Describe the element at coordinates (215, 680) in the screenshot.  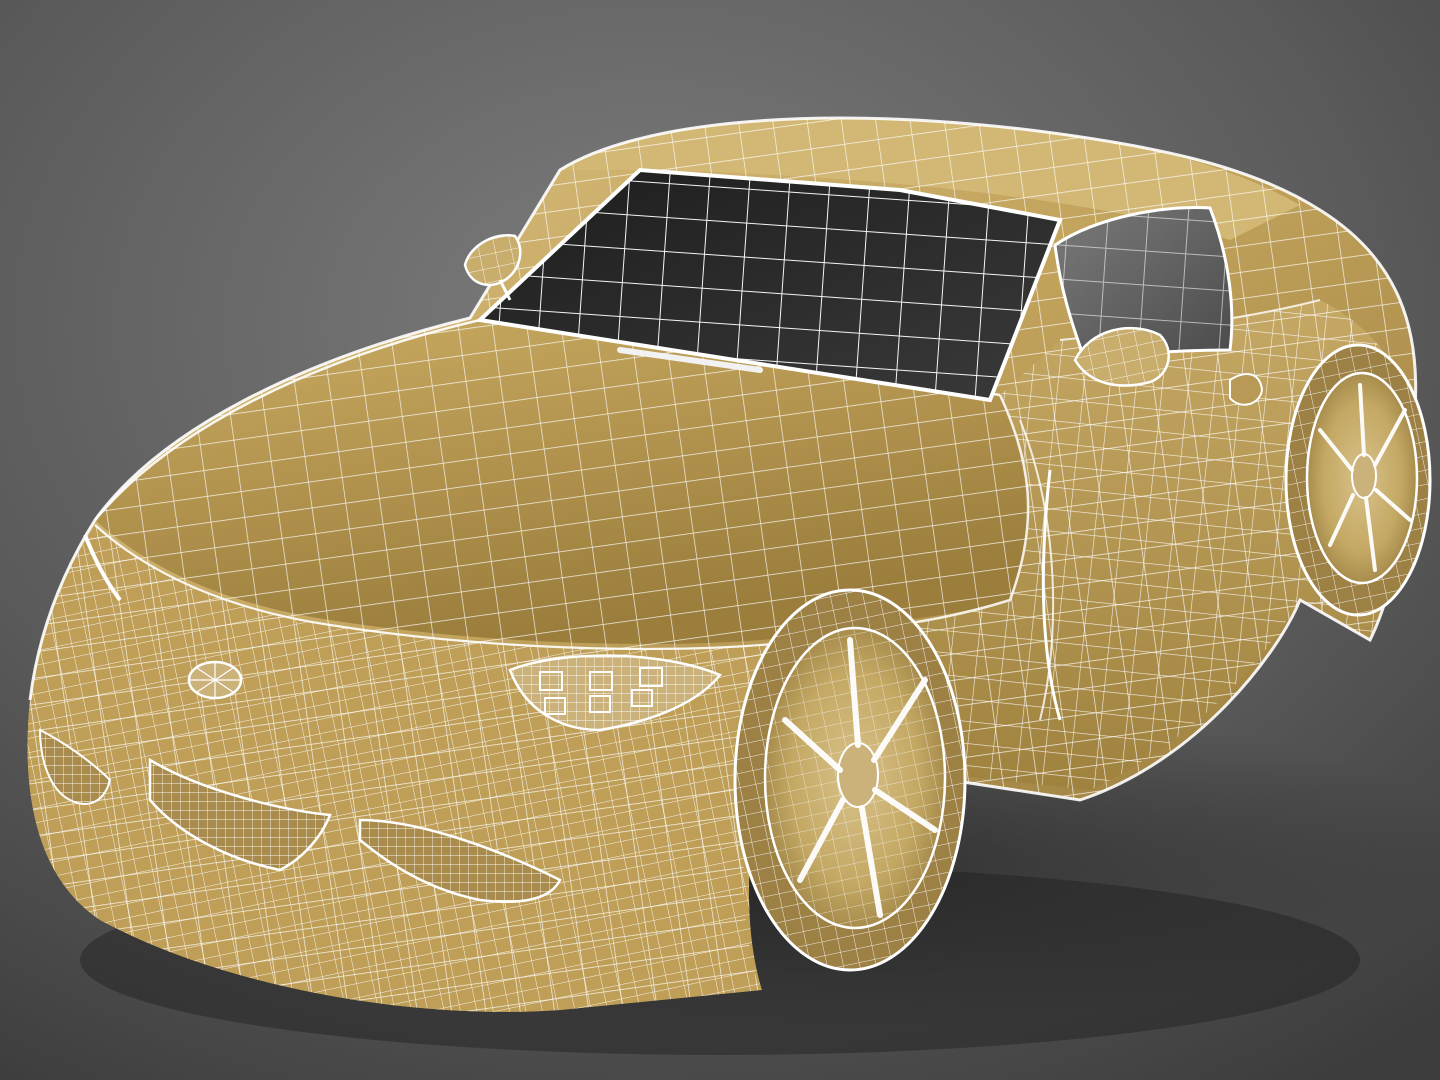
I see `front-emblem` at that location.